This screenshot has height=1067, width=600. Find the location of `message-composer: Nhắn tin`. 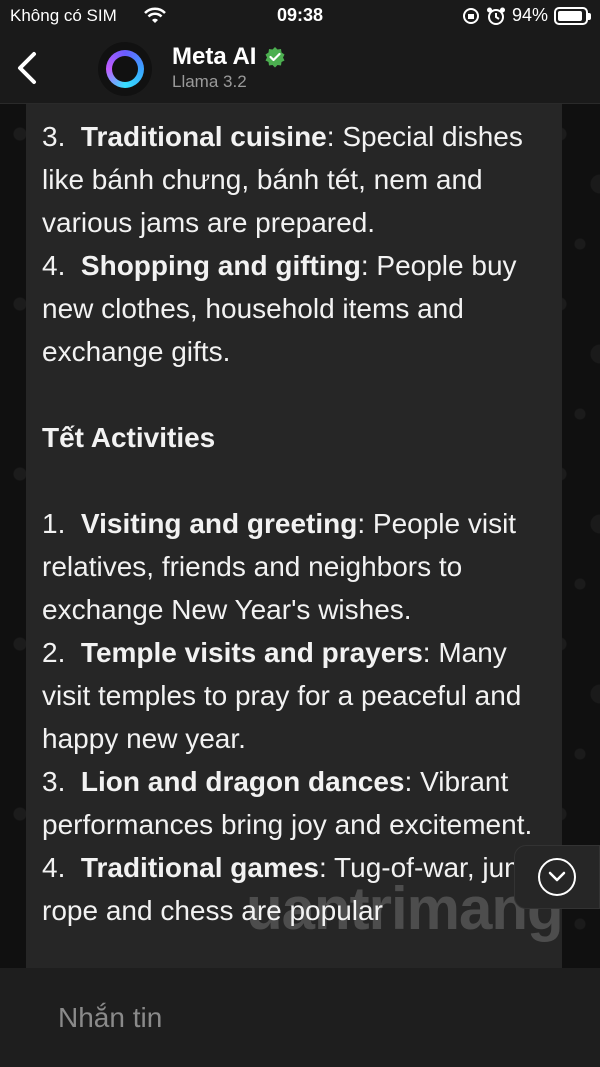

message-composer: Nhắn tin is located at coordinates (300, 1017).